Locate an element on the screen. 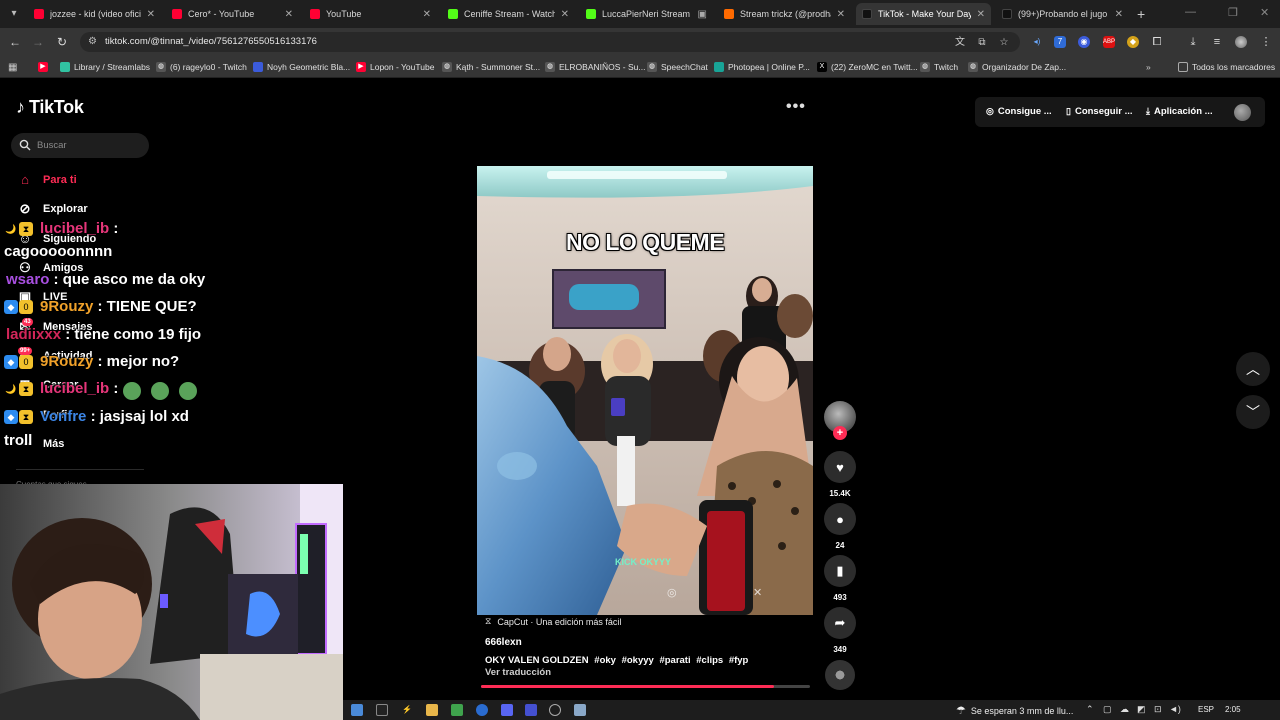  tab: Stream trickz (@prodhaz ✕ is located at coordinates (784, 14).